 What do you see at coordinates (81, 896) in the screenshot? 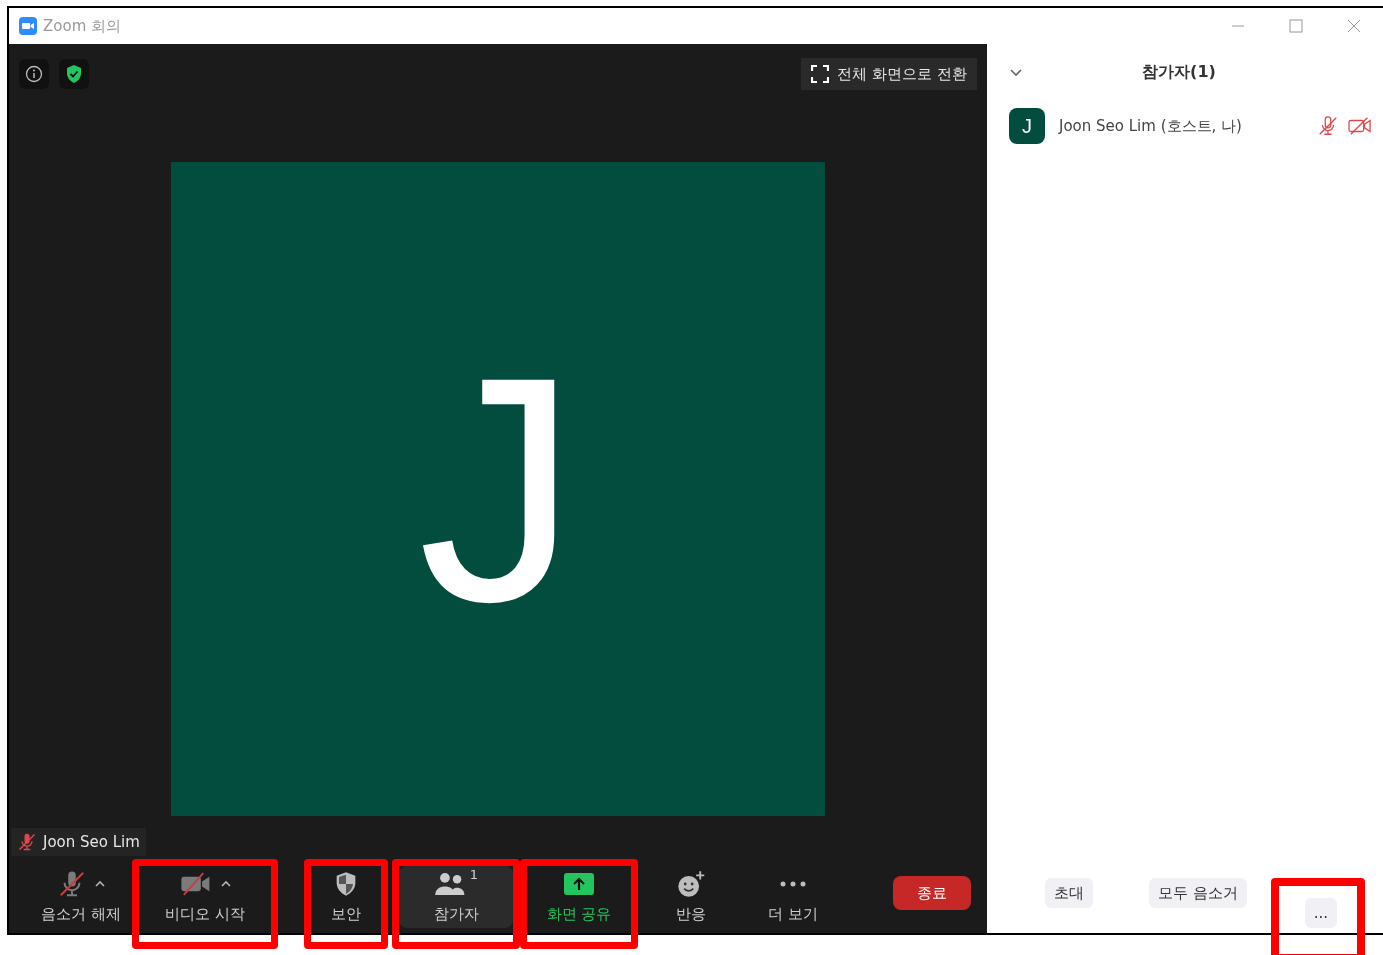
I see `toolbar-button: 음소거 해제` at bounding box center [81, 896].